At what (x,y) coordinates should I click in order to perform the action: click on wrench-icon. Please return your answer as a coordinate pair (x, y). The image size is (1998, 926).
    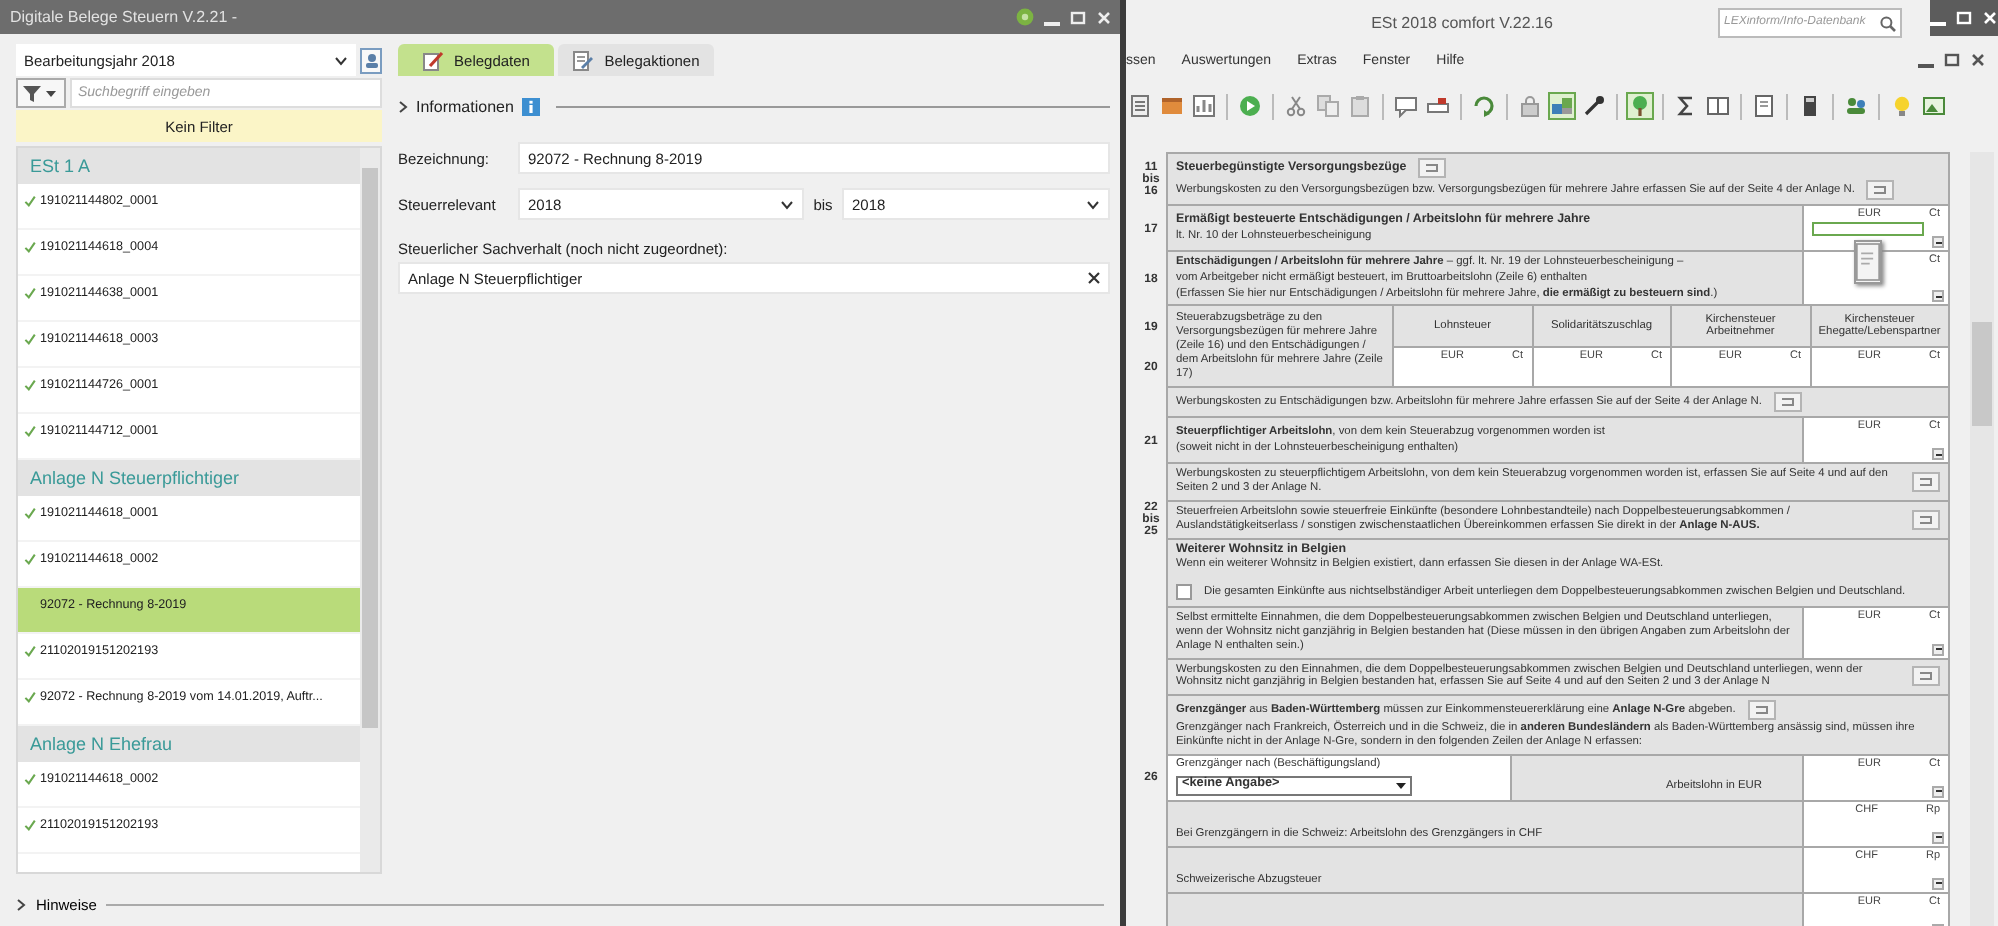
    Looking at the image, I should click on (1594, 106).